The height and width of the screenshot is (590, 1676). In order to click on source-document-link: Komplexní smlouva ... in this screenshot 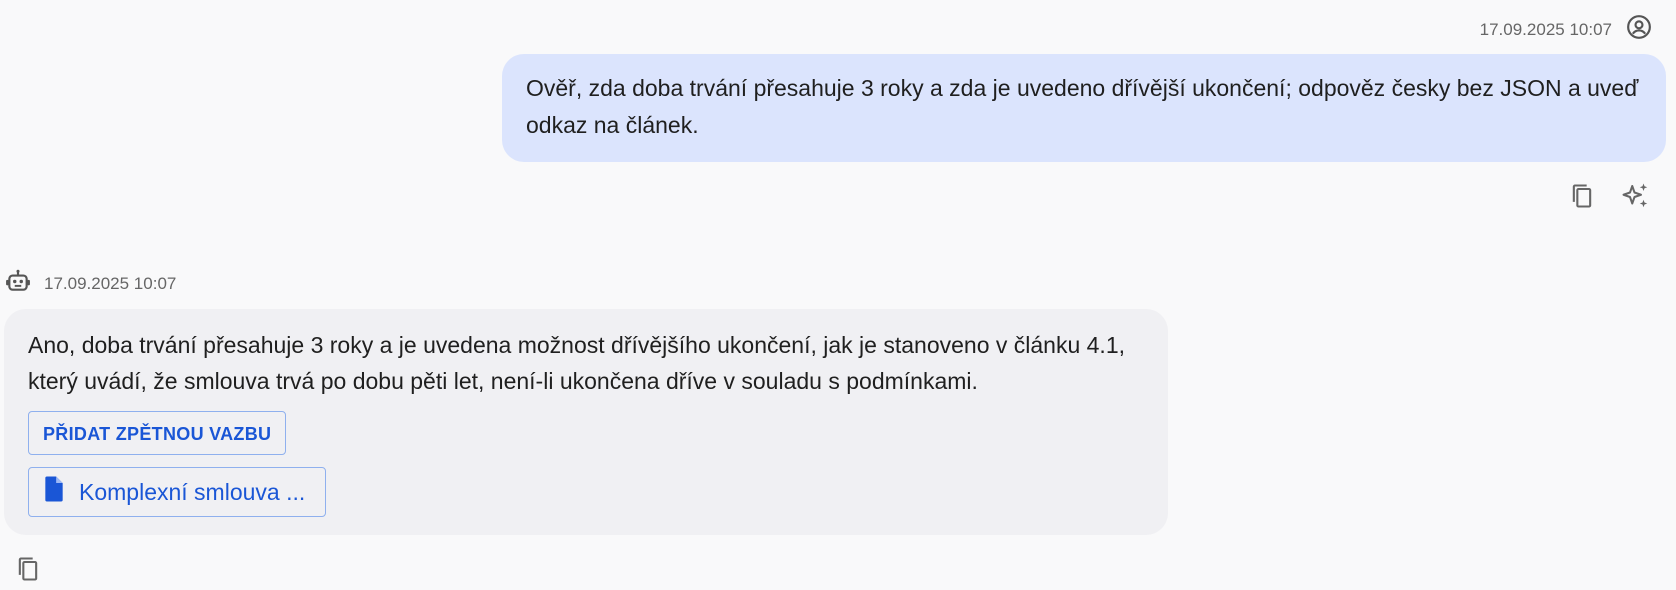, I will do `click(177, 492)`.